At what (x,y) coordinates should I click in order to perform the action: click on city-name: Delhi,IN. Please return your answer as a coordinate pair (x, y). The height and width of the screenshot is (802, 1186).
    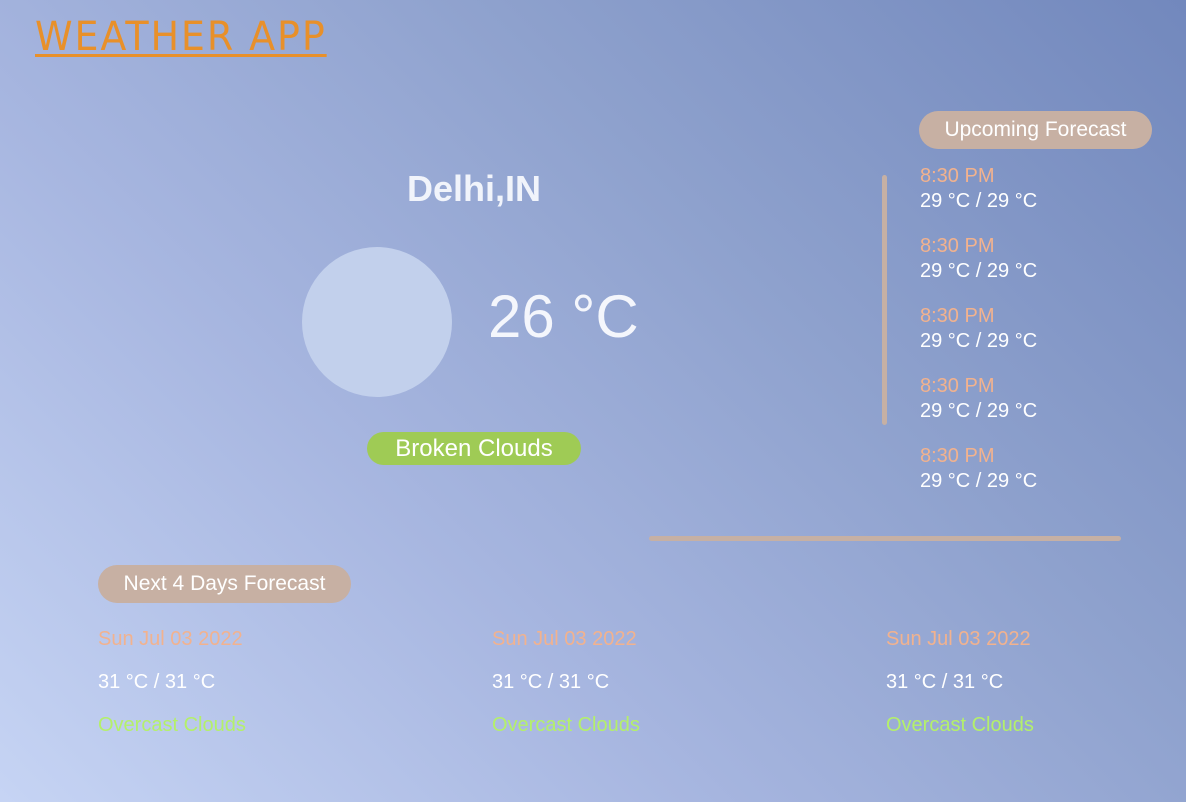
    Looking at the image, I should click on (473, 188).